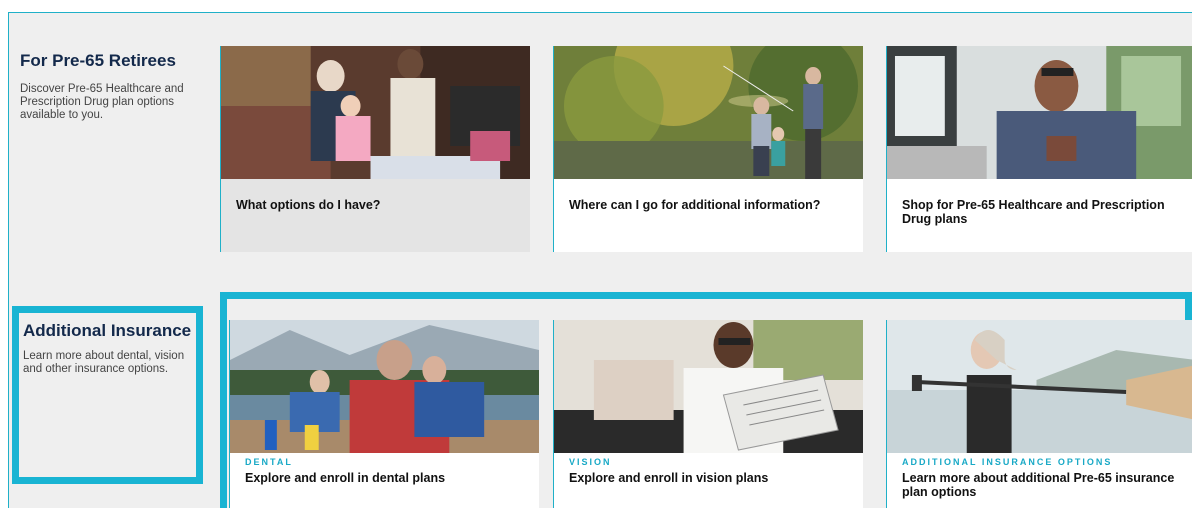 The image size is (1192, 508). I want to click on man-reading-newspaper-photo, so click(708, 386).